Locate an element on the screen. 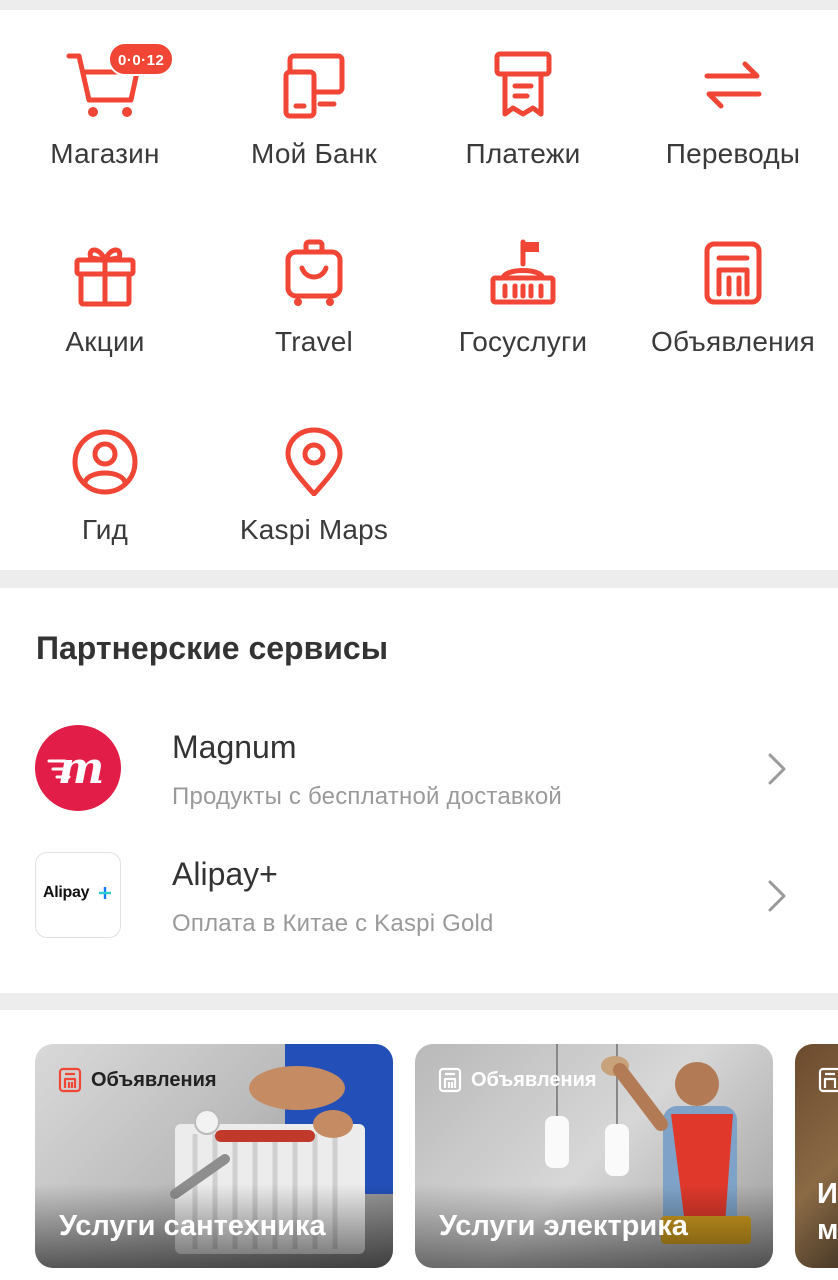  installment-badge: 0·0·12 is located at coordinates (141, 59).